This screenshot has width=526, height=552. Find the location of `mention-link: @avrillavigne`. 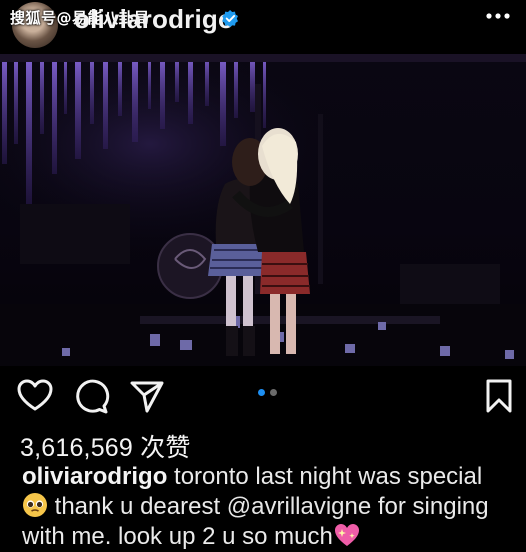

mention-link: @avrillavigne is located at coordinates (299, 506).